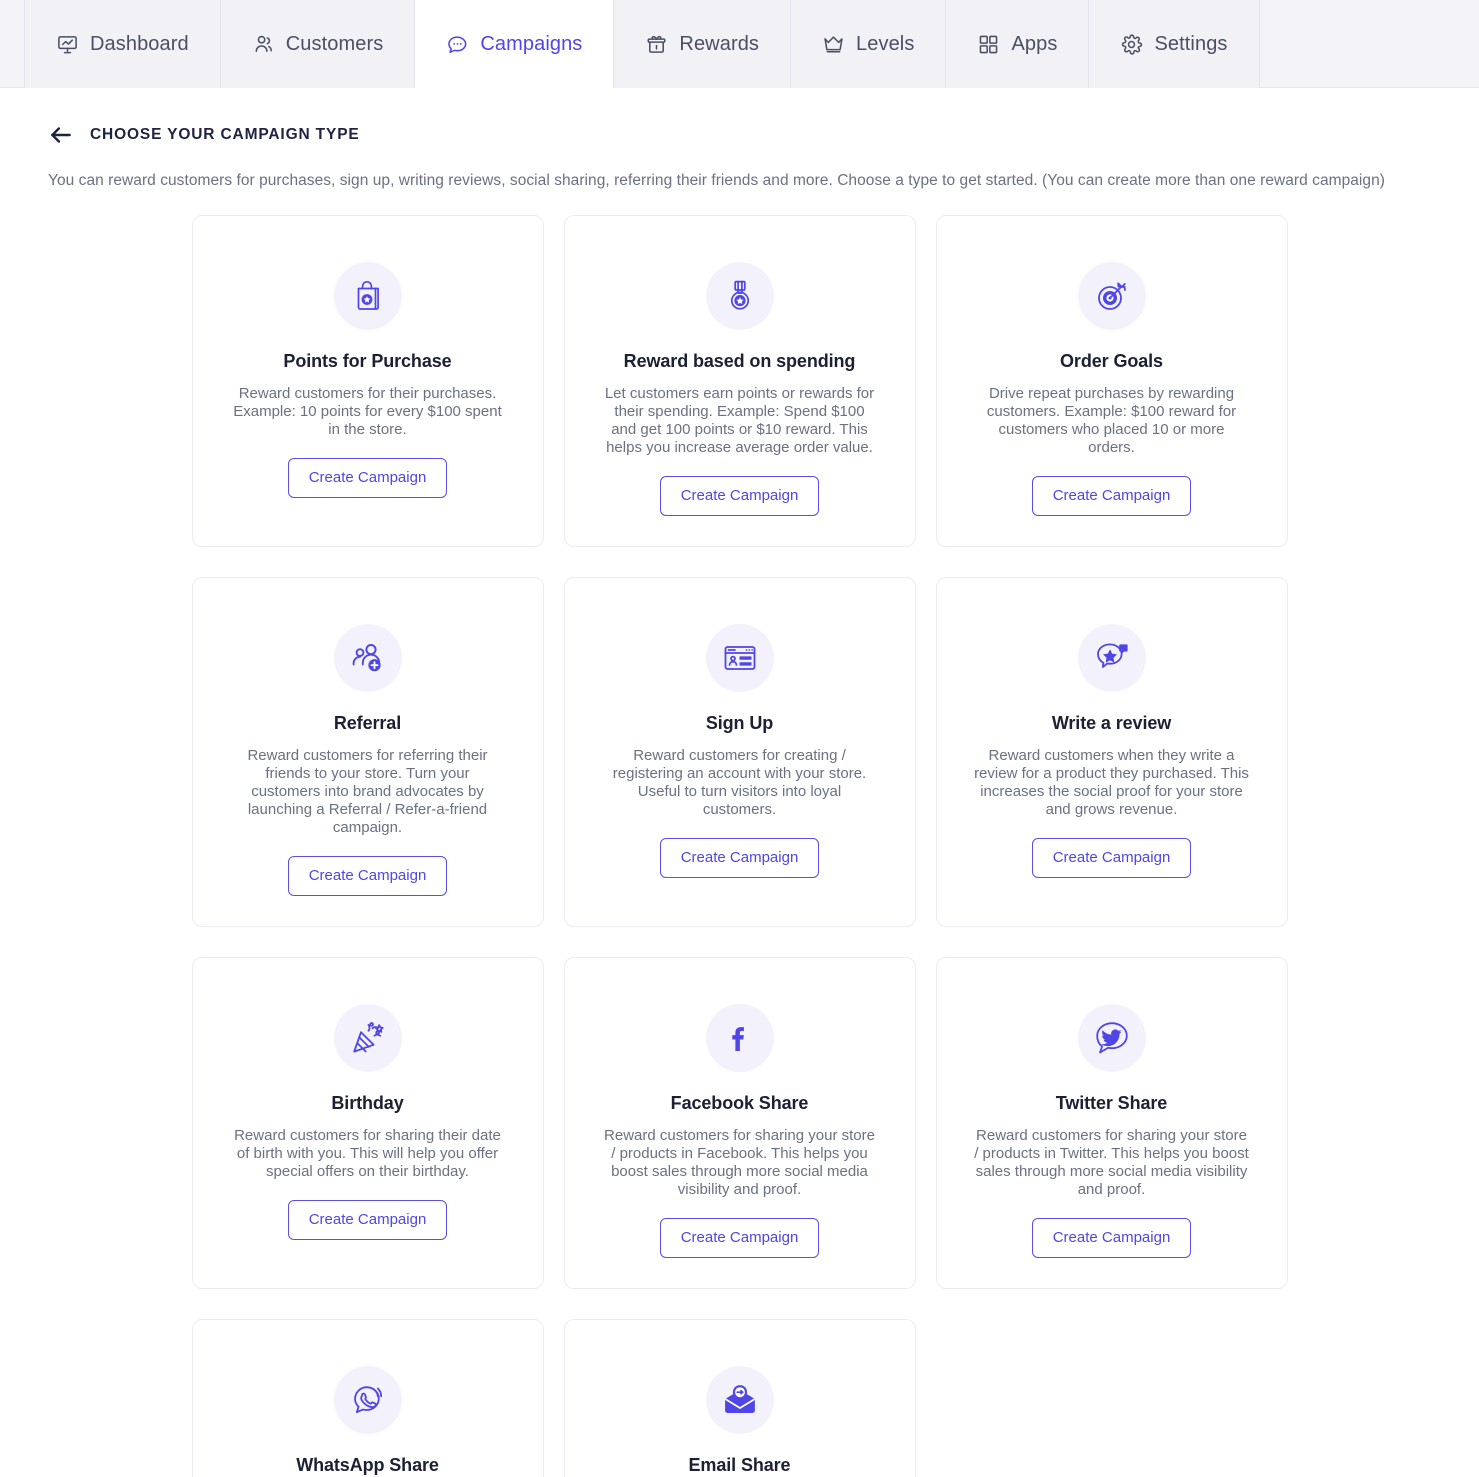 The width and height of the screenshot is (1479, 1477). Describe the element at coordinates (1034, 43) in the screenshot. I see `tab-label: Apps` at that location.